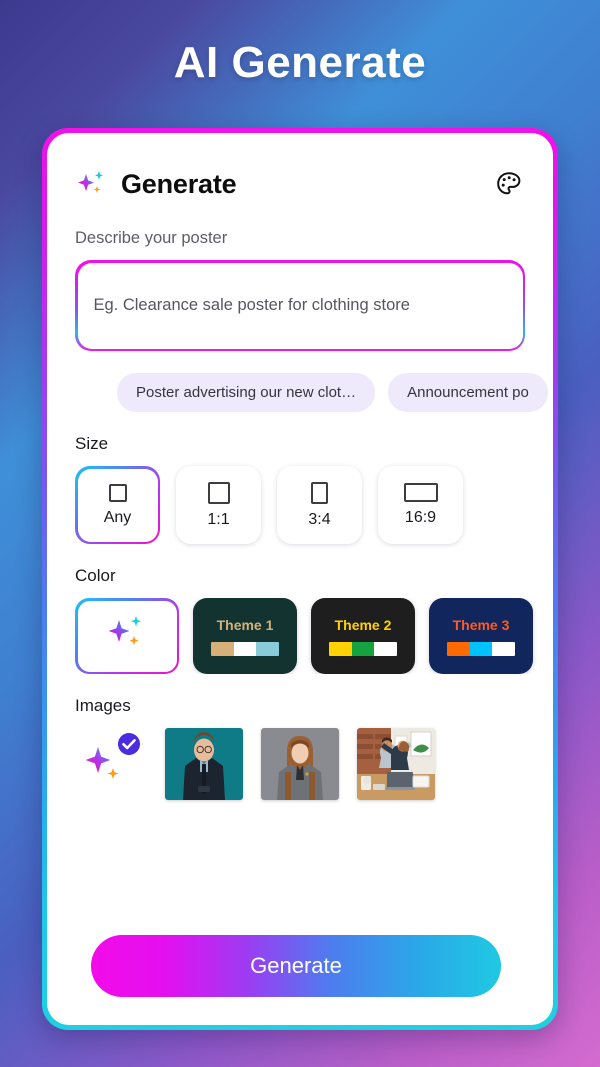 This screenshot has width=600, height=1067. I want to click on size-options: Any 1:1 3:4 16:9, so click(300, 505).